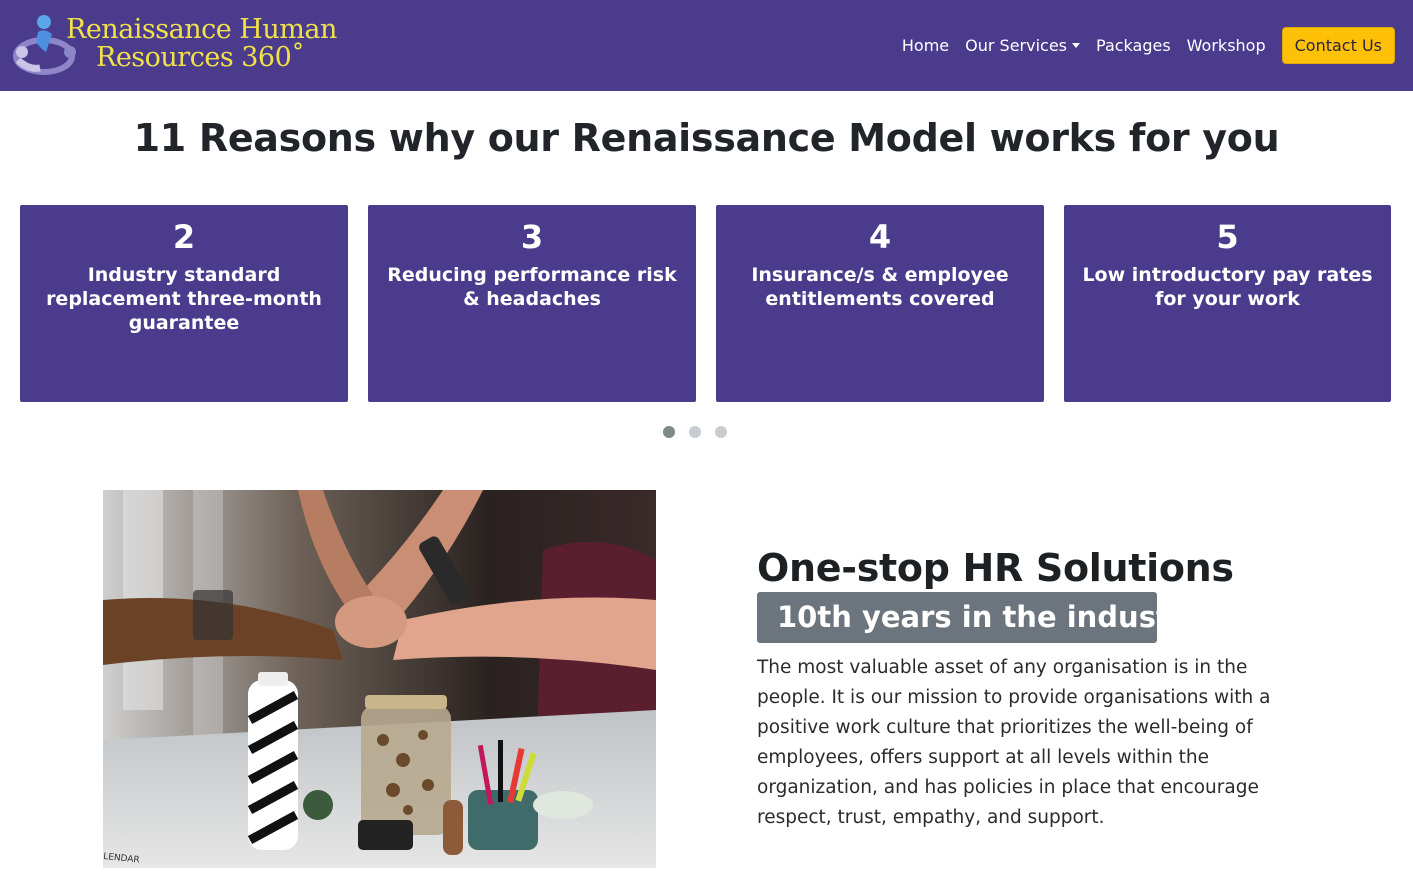  What do you see at coordinates (1016, 45) in the screenshot?
I see `nav-services-label: Our Services` at bounding box center [1016, 45].